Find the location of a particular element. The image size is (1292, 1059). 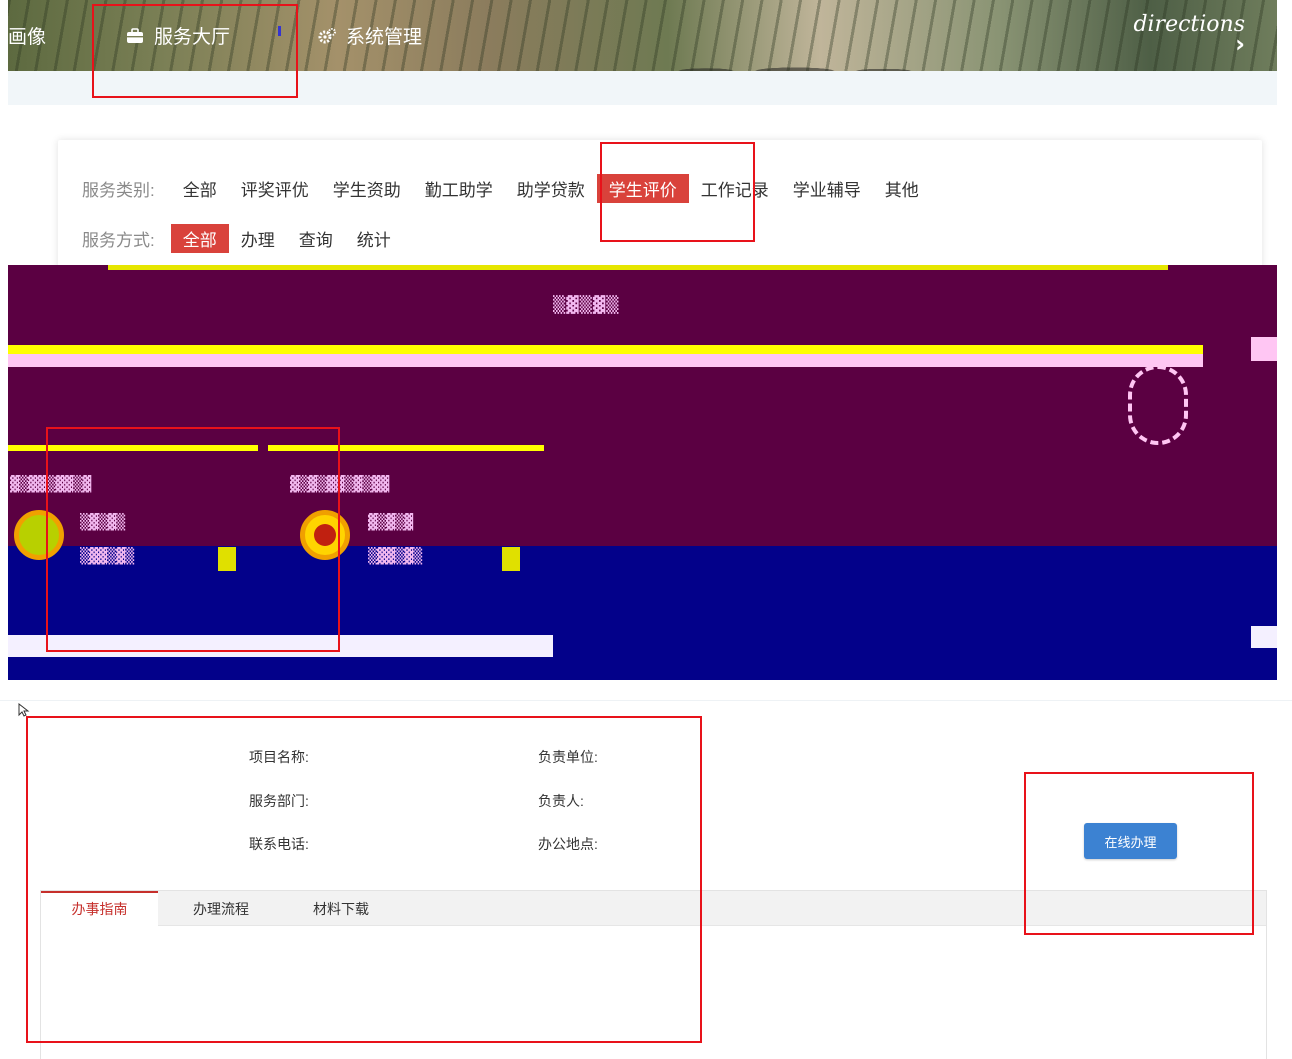

mode-option: 查询 is located at coordinates (316, 238).